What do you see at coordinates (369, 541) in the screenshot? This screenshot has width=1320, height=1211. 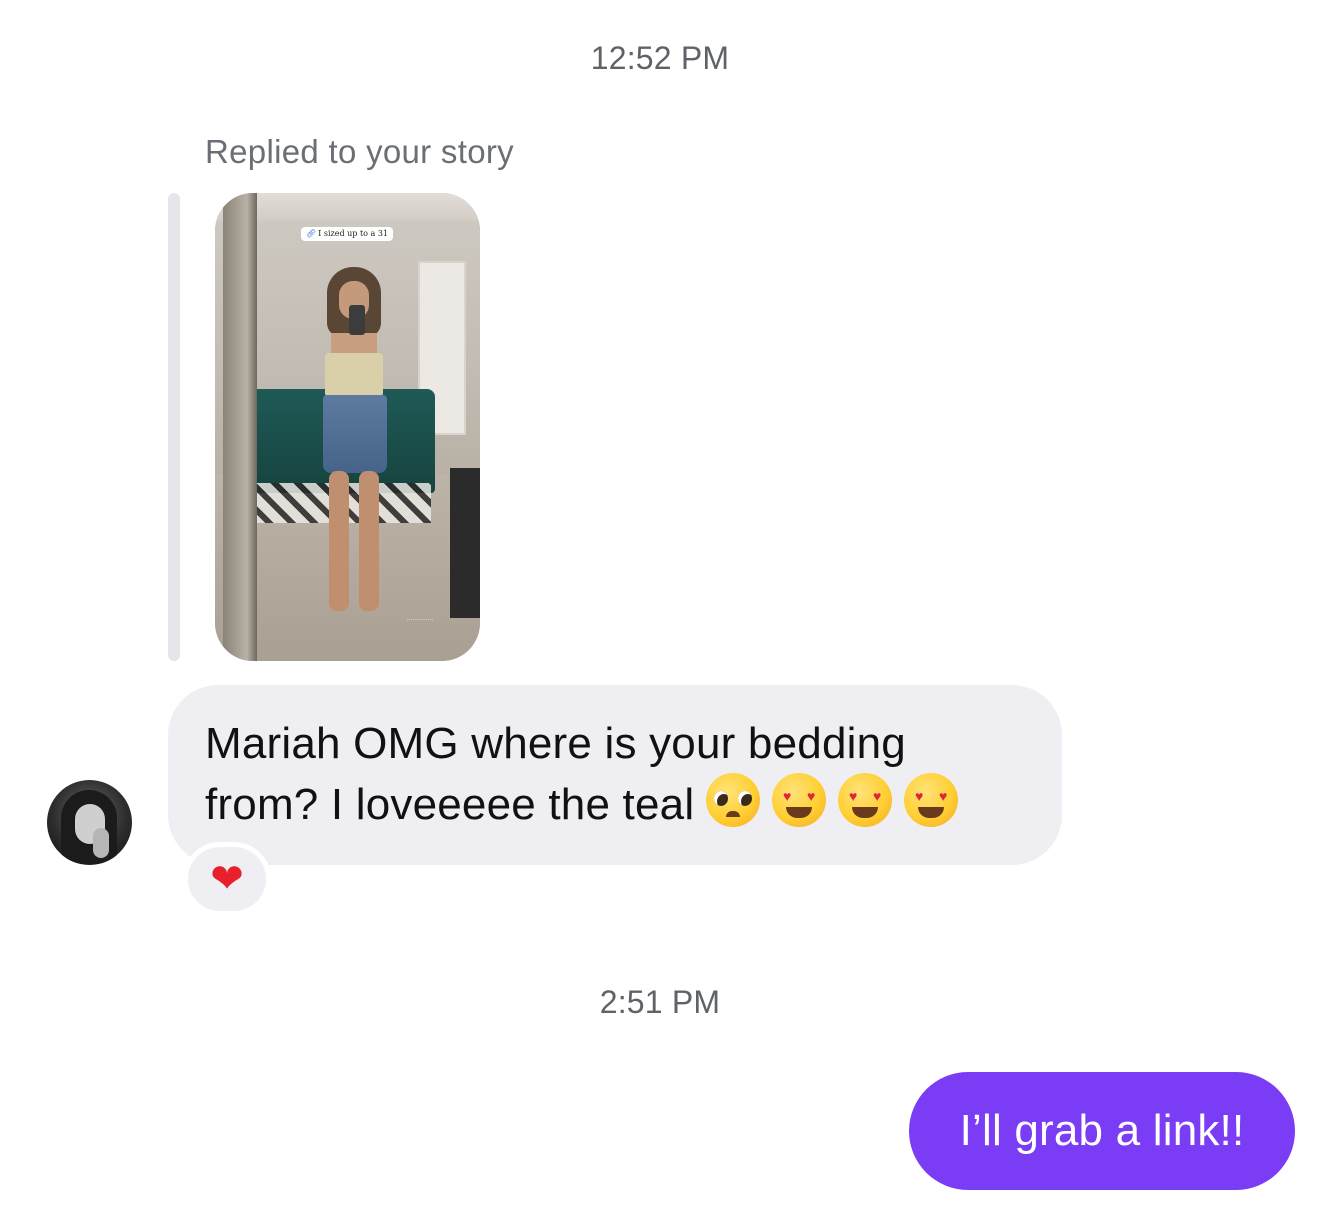 I see `person-leg-right` at bounding box center [369, 541].